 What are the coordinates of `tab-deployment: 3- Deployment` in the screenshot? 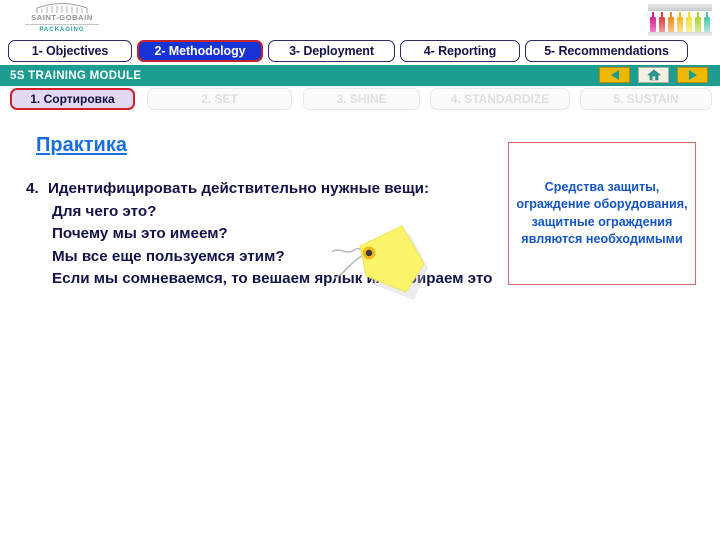 It's located at (331, 51).